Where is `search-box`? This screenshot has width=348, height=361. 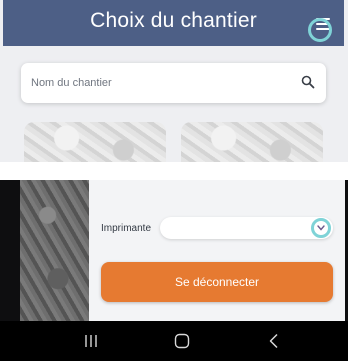
search-box is located at coordinates (173, 83).